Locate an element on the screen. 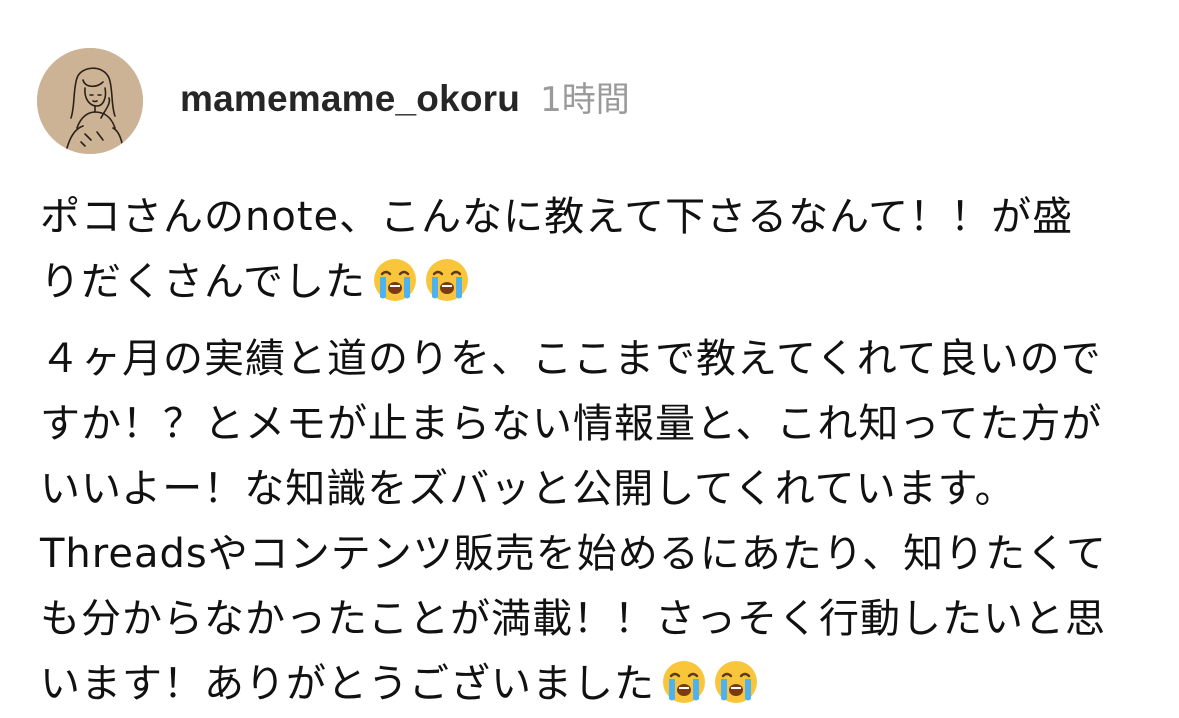 Image resolution: width=1179 pixels, height=718 pixels. comment-line: ポコさんのnote、こんなに教えて下さるなんて！！が盛 is located at coordinates (557, 217).